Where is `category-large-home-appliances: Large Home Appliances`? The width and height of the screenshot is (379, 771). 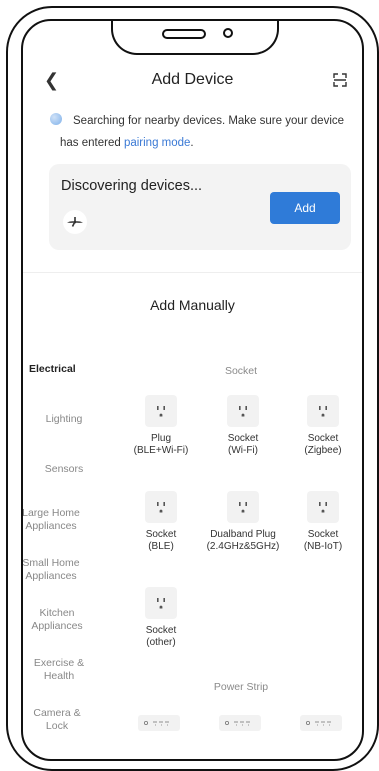
category-large-home-appliances: Large Home Appliances is located at coordinates (52, 520).